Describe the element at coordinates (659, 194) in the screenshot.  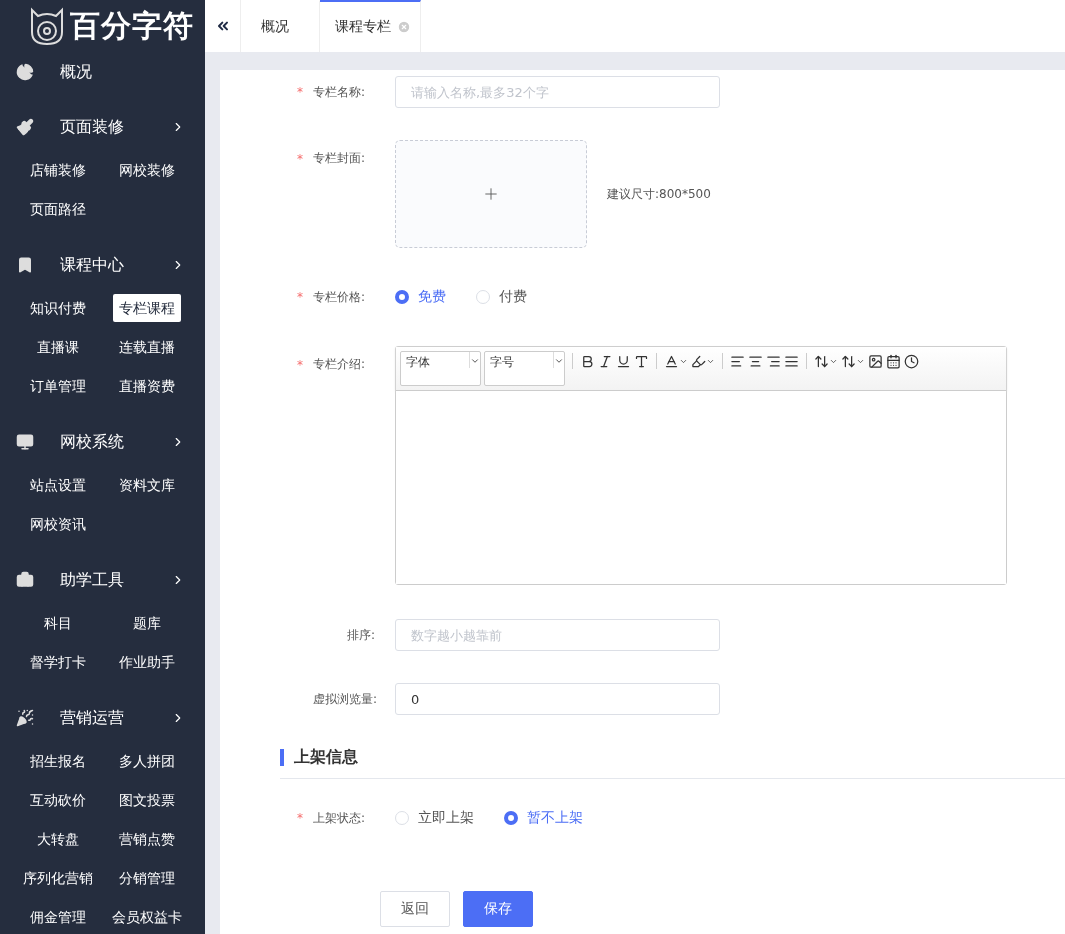
I see `size-hint: 建议尺寸:800*500` at that location.